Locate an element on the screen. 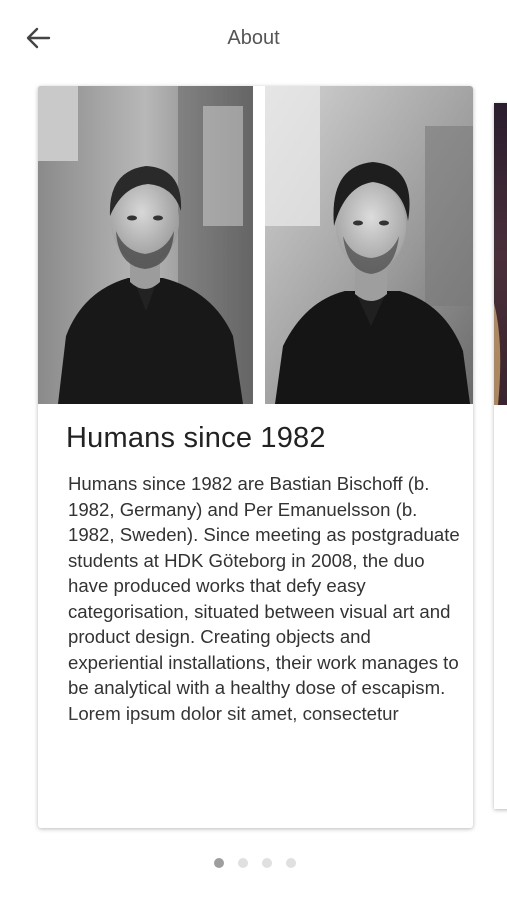  pagination-dot-active is located at coordinates (218, 863).